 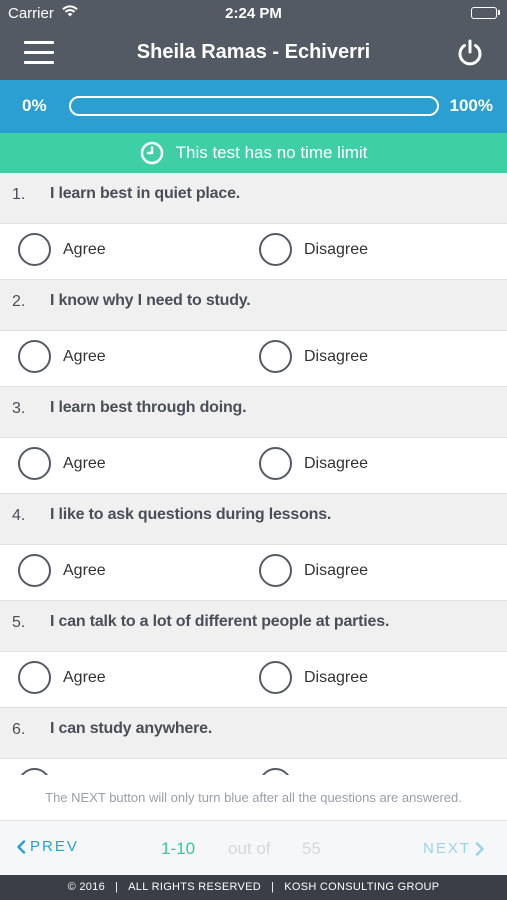 What do you see at coordinates (19, 408) in the screenshot?
I see `question-number: 3.` at bounding box center [19, 408].